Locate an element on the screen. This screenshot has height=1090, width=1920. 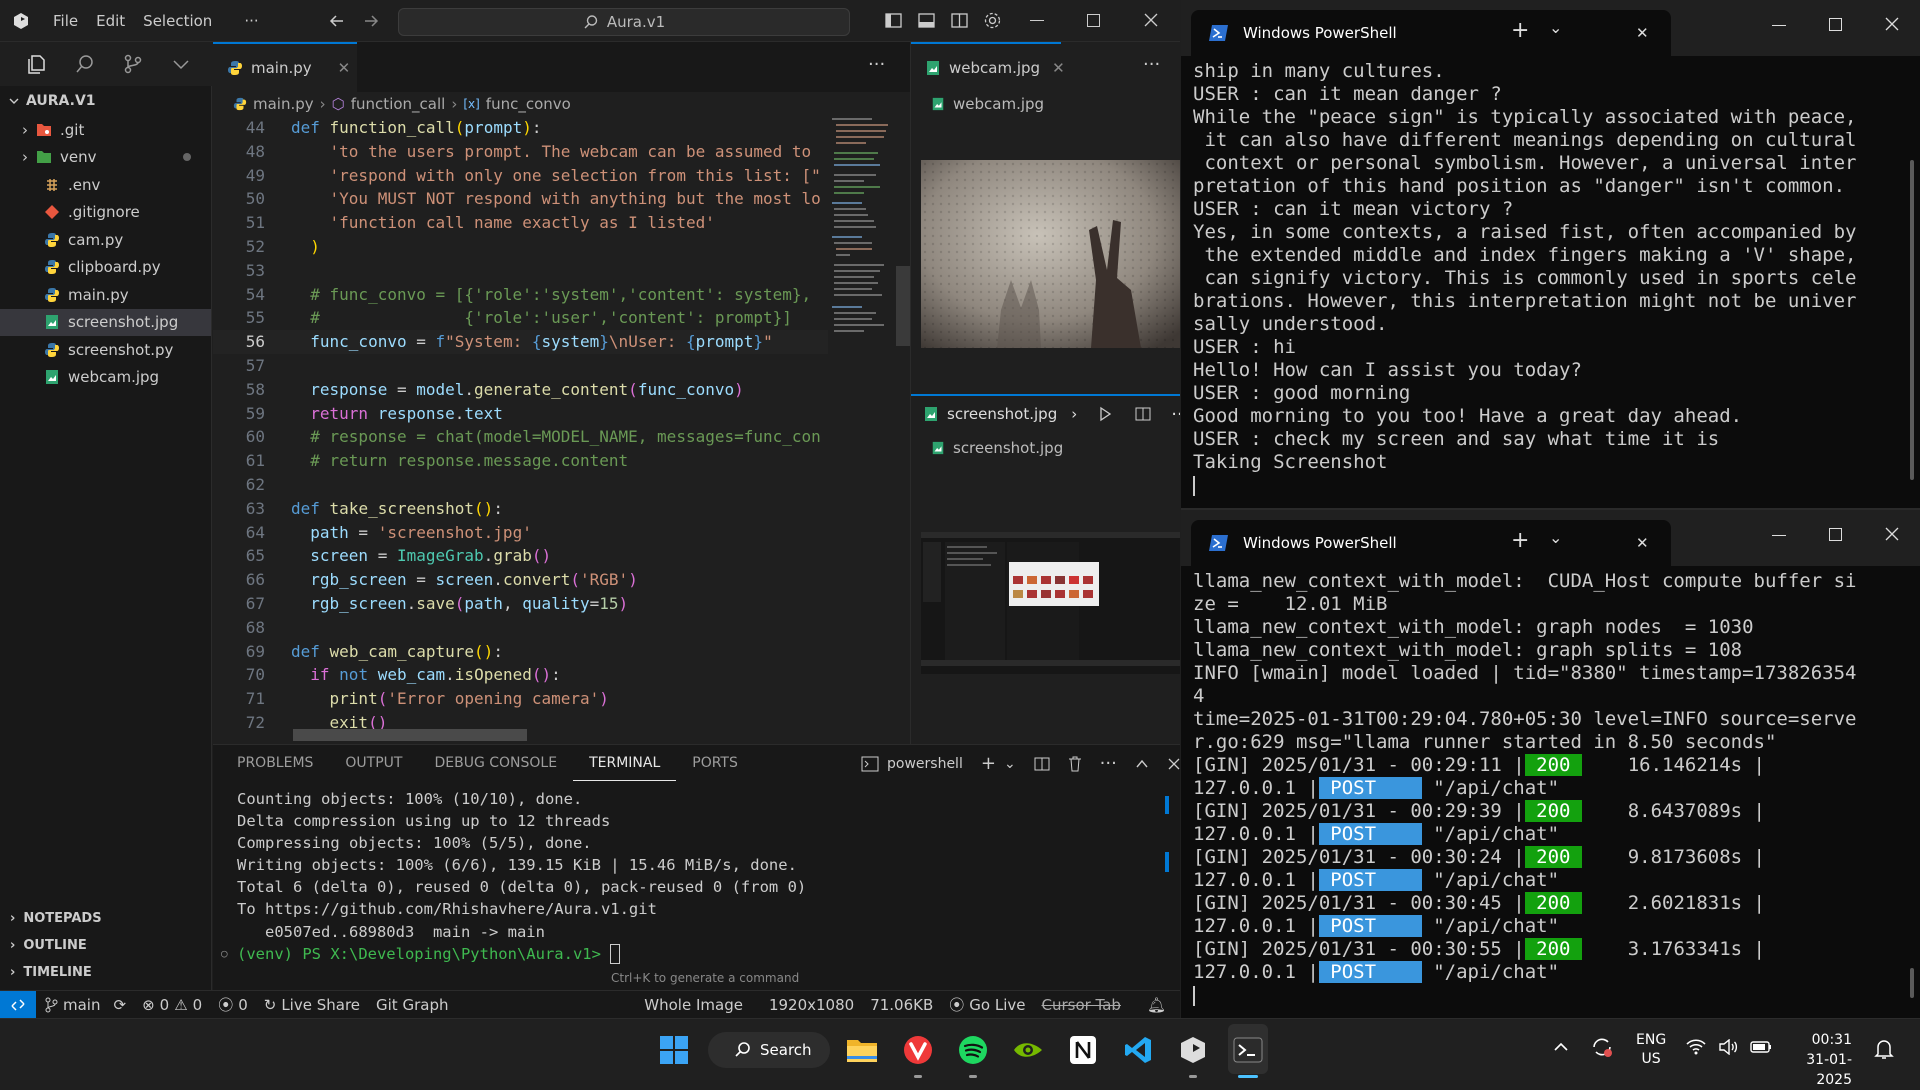
explorer-icon is located at coordinates (37, 64).